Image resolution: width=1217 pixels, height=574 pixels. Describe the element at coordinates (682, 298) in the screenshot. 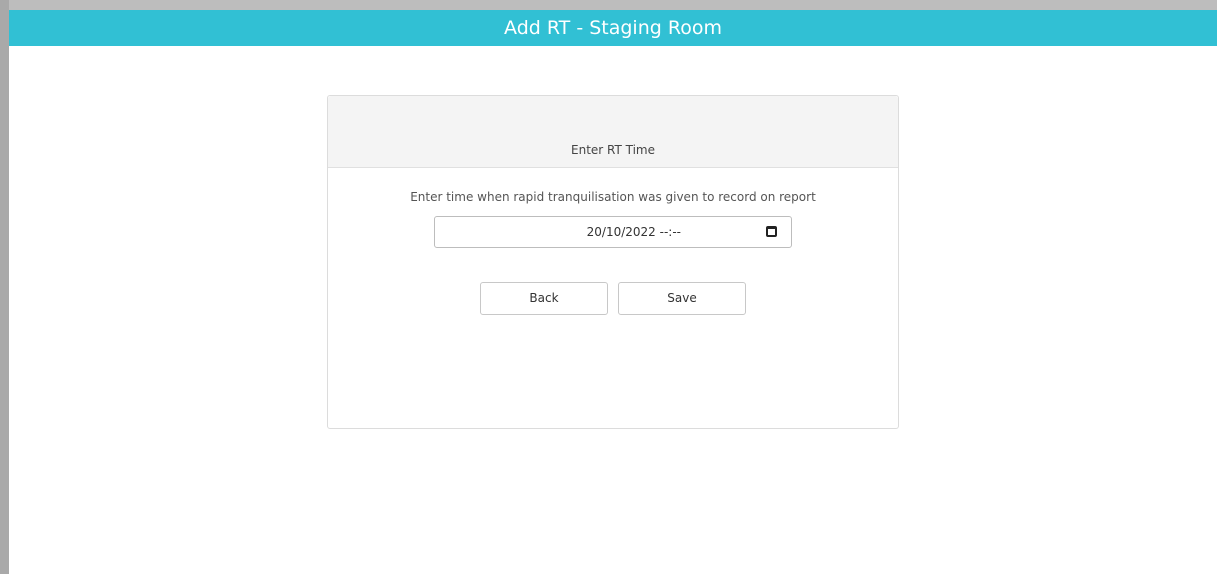

I see `save-button: Save` at that location.